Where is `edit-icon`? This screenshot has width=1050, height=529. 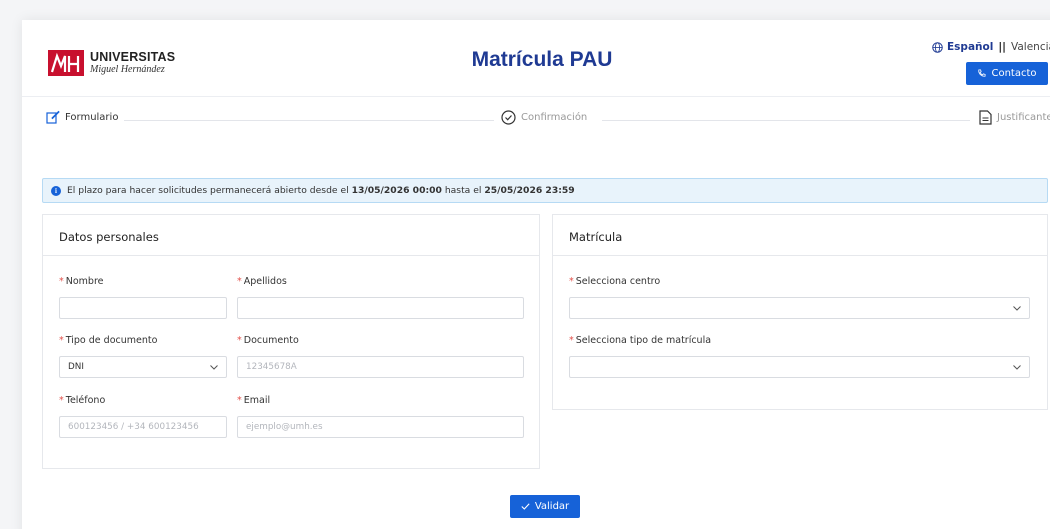 edit-icon is located at coordinates (53, 117).